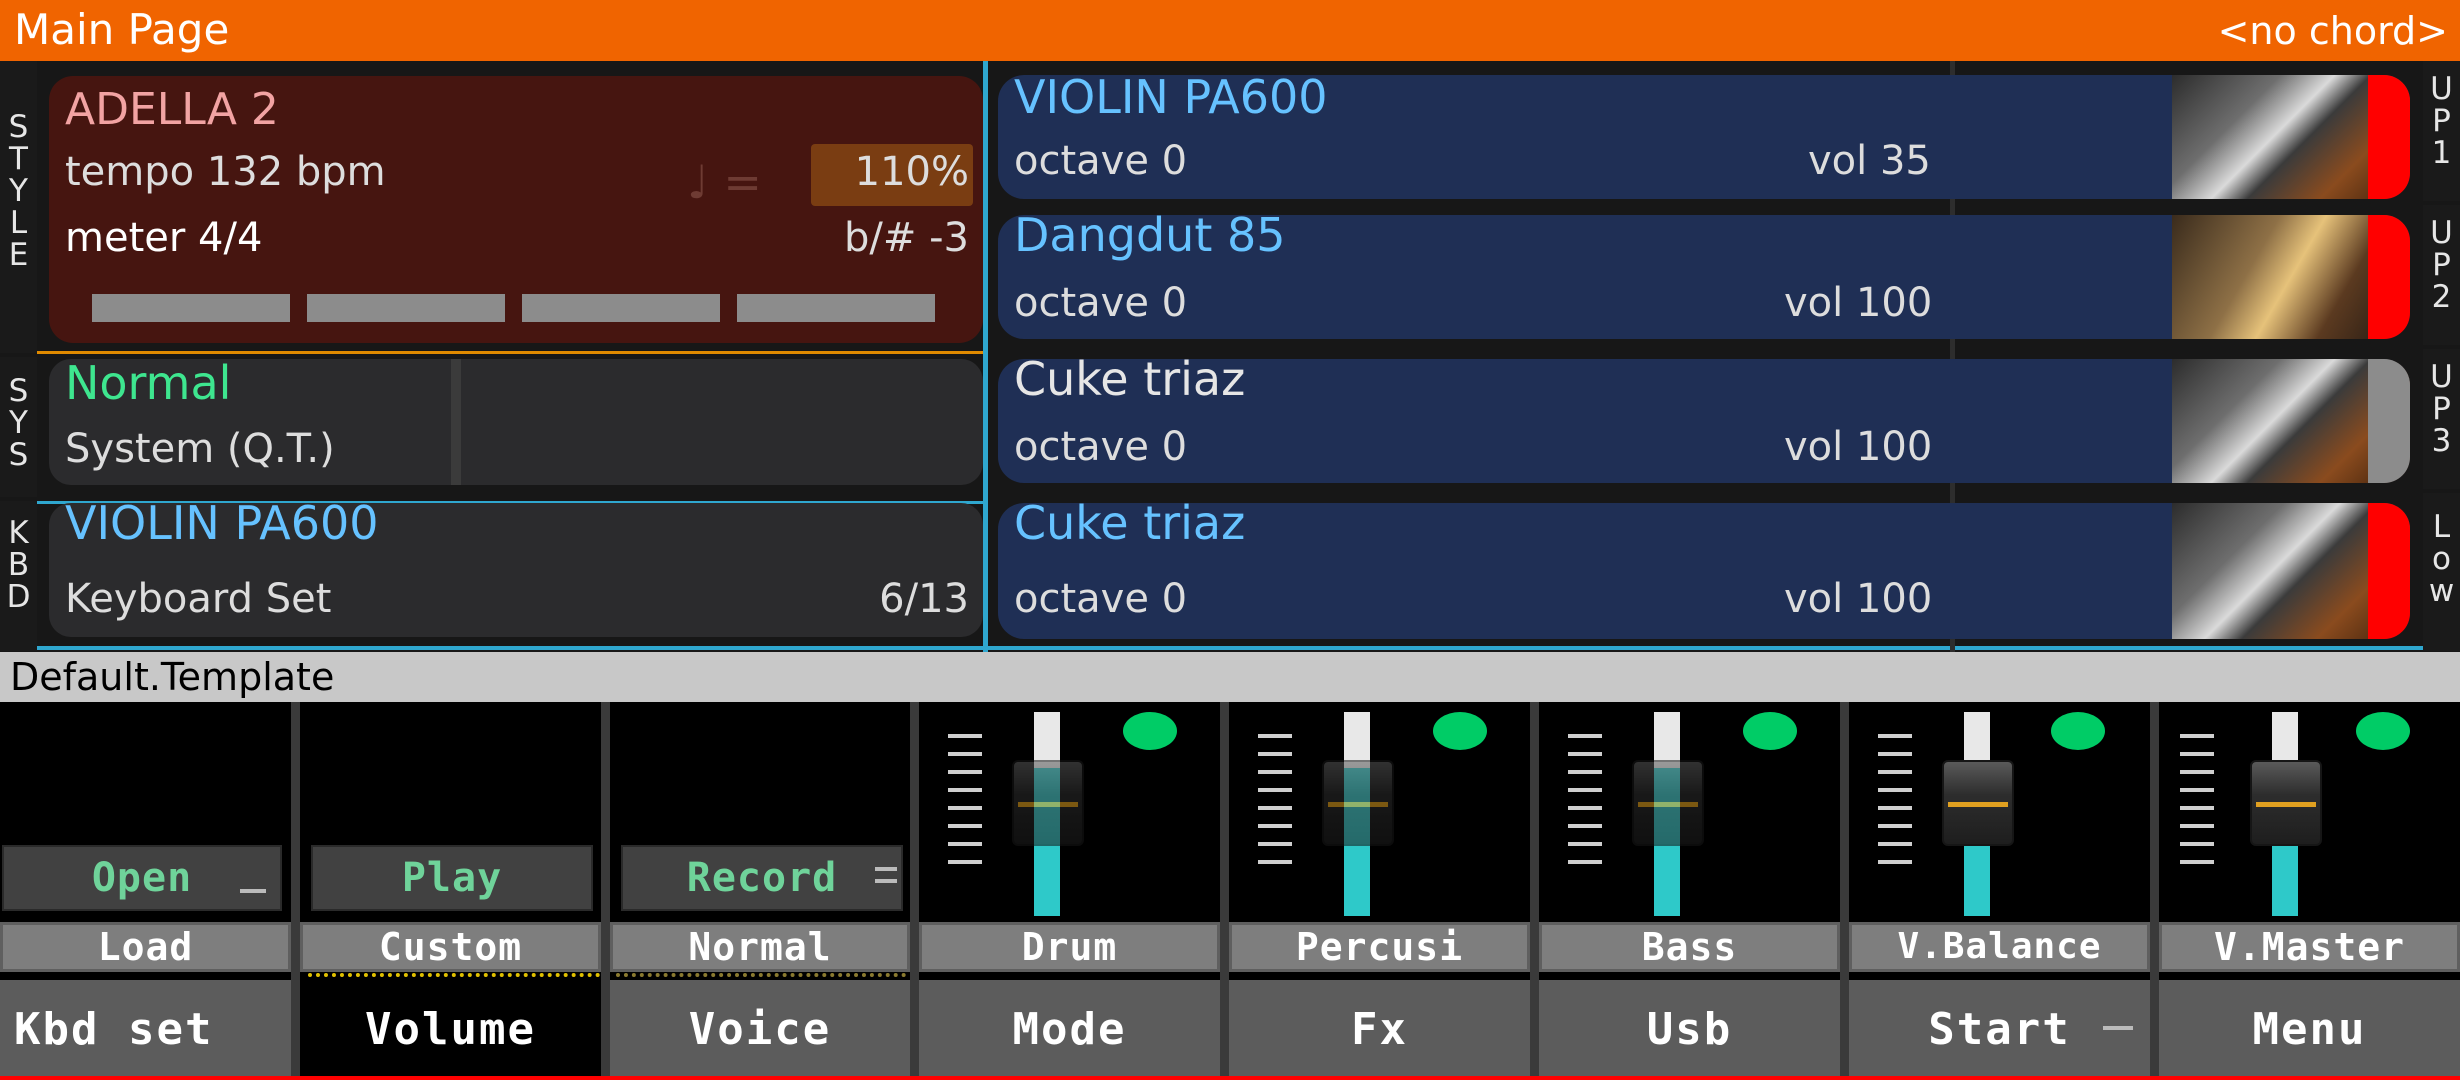  I want to click on sys-divider, so click(456, 422).